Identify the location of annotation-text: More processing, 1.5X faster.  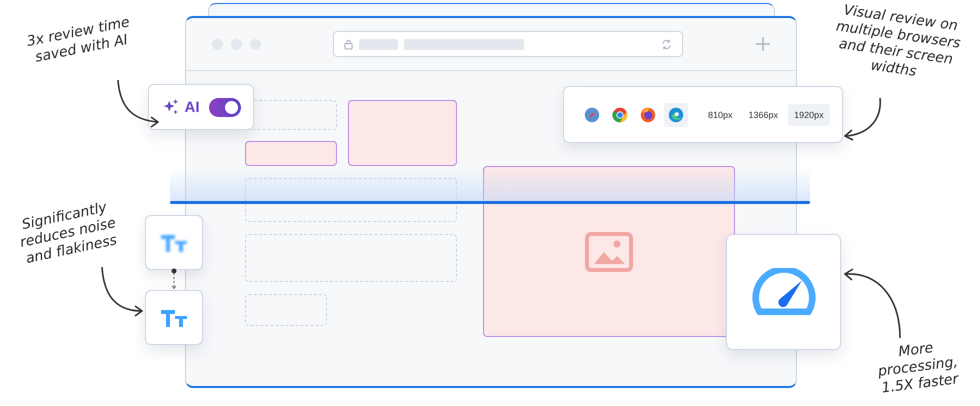
(918, 368).